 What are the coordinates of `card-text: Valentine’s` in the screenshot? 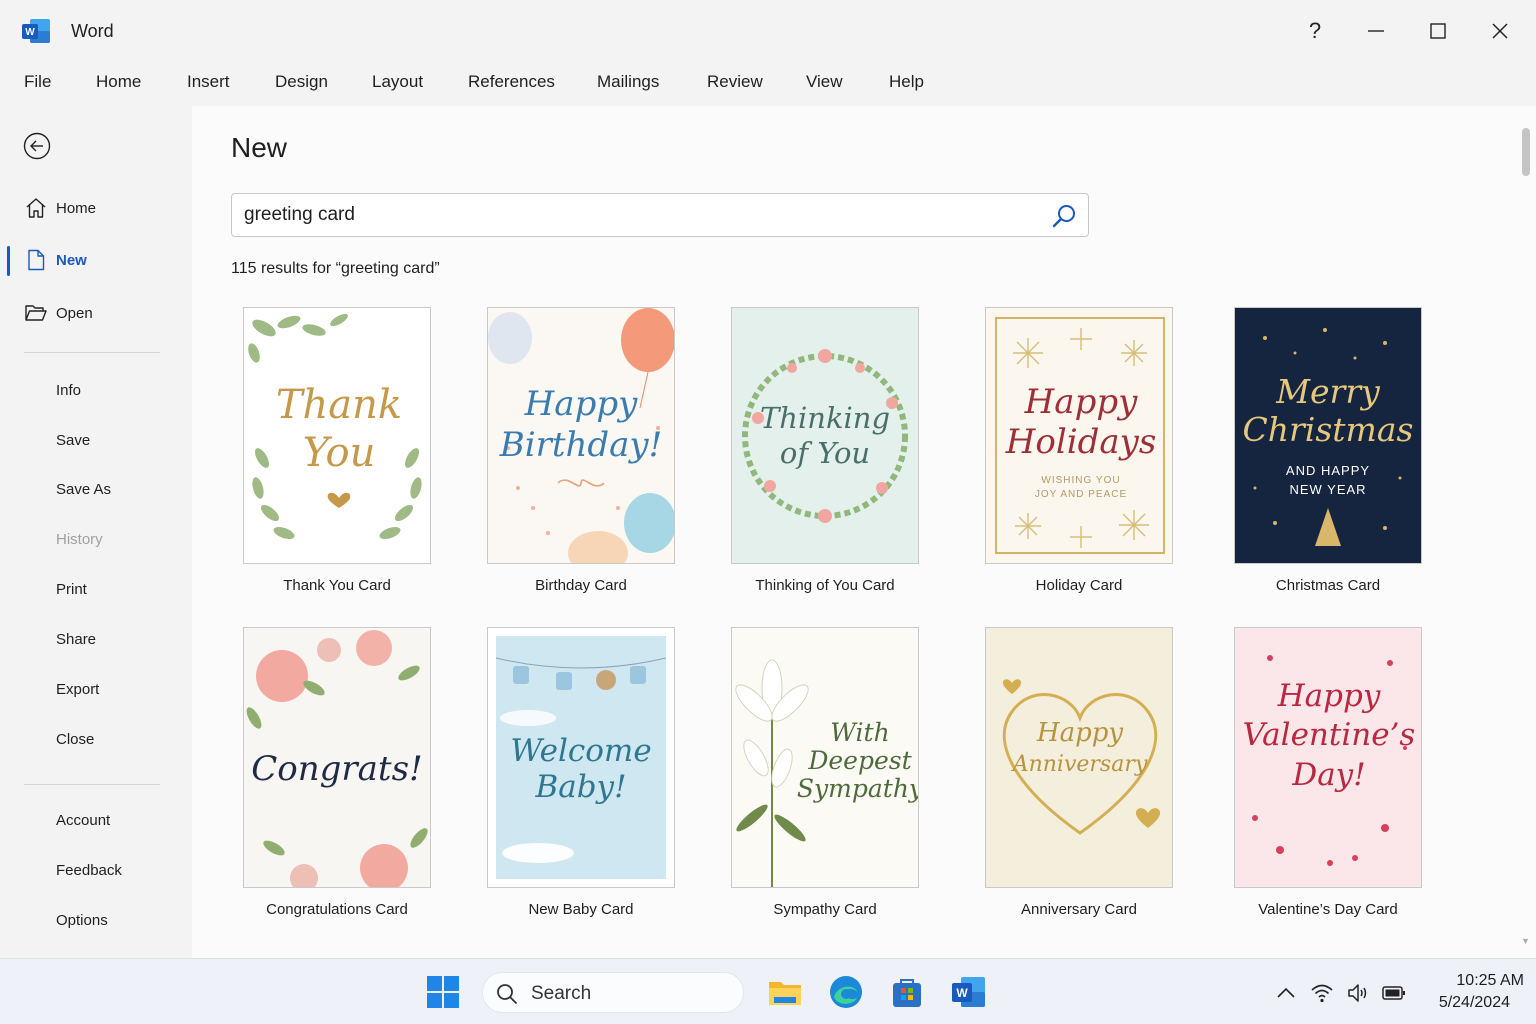 It's located at (1329, 735).